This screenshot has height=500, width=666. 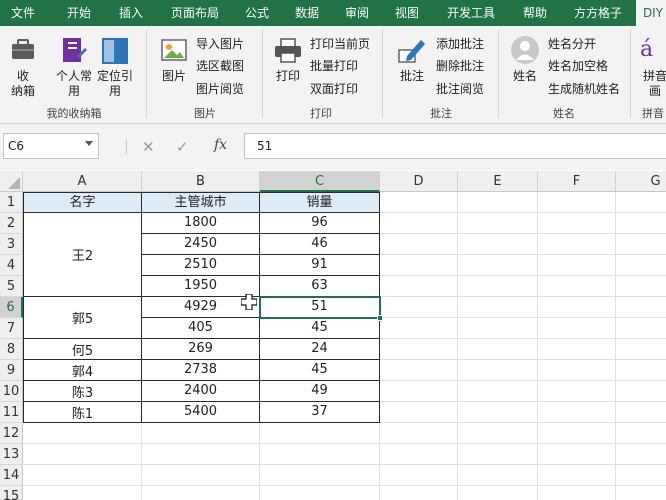 I want to click on column-header-b: B, so click(x=201, y=181).